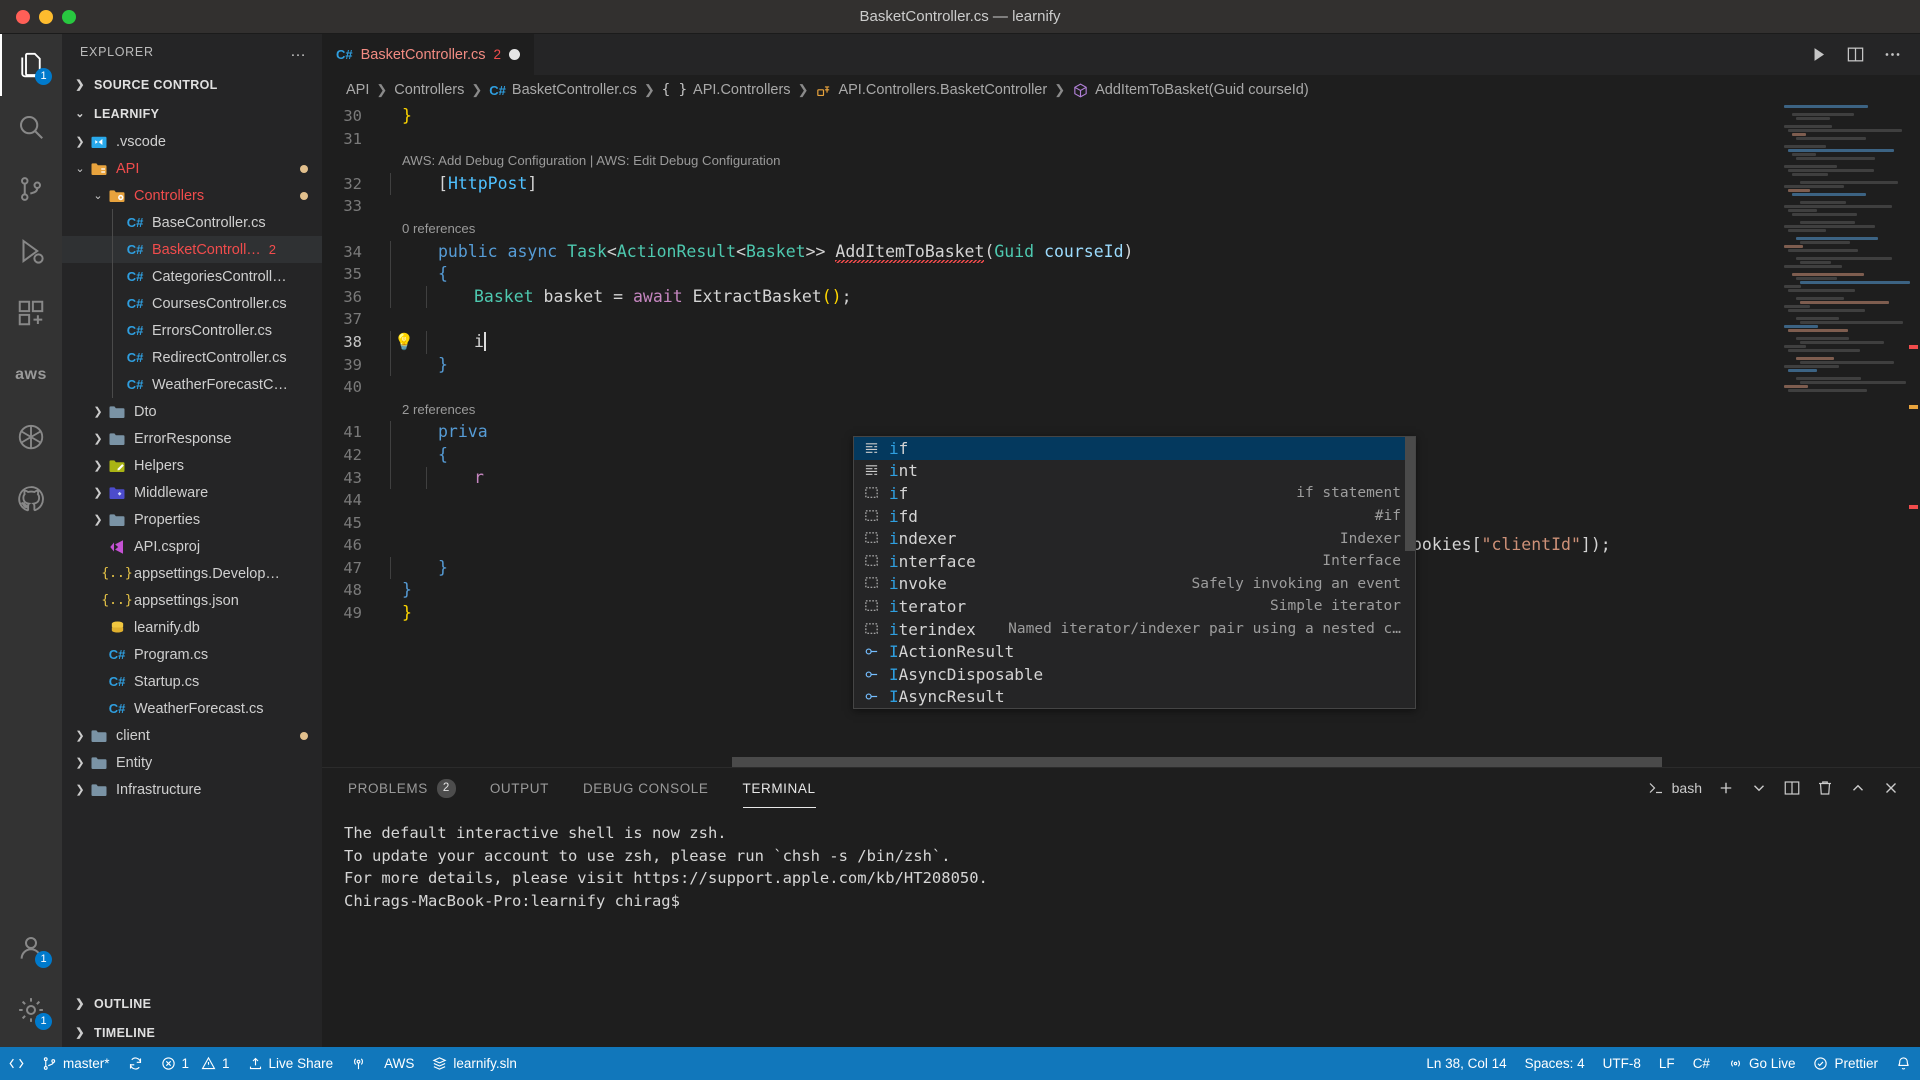  What do you see at coordinates (1818, 54) in the screenshot?
I see `run-icon` at bounding box center [1818, 54].